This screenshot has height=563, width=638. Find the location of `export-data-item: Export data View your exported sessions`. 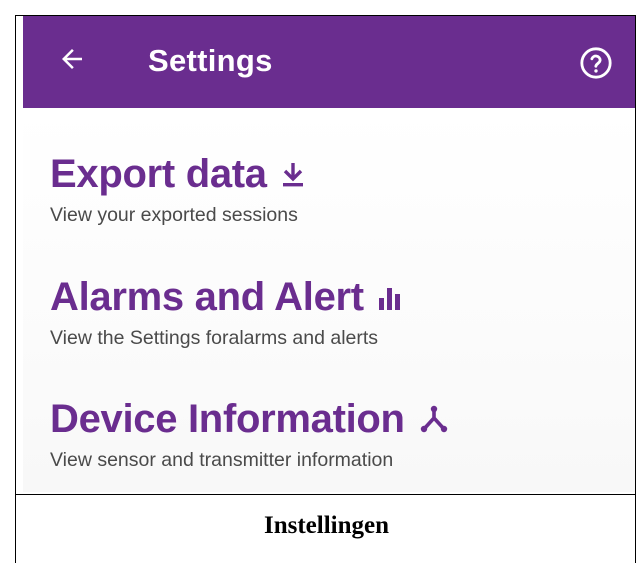

export-data-item: Export data View your exported sessions is located at coordinates (177, 188).